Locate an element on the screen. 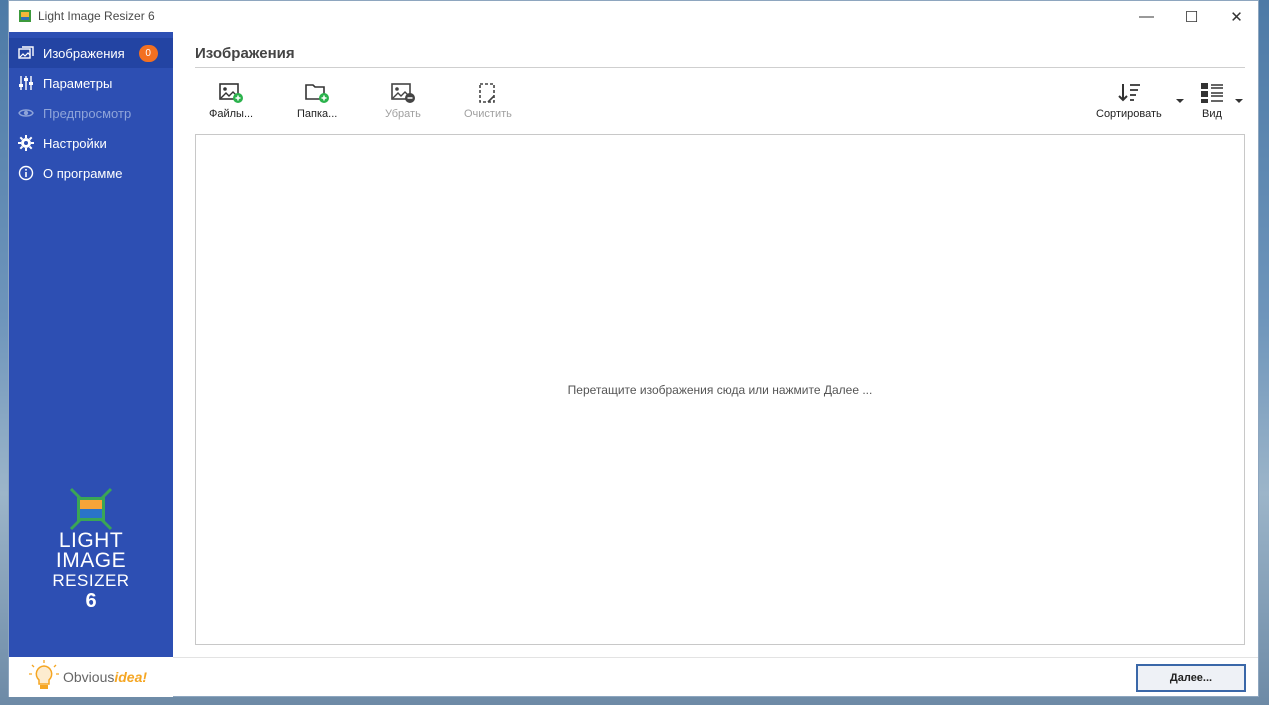  remove-label: Убрать is located at coordinates (403, 114).